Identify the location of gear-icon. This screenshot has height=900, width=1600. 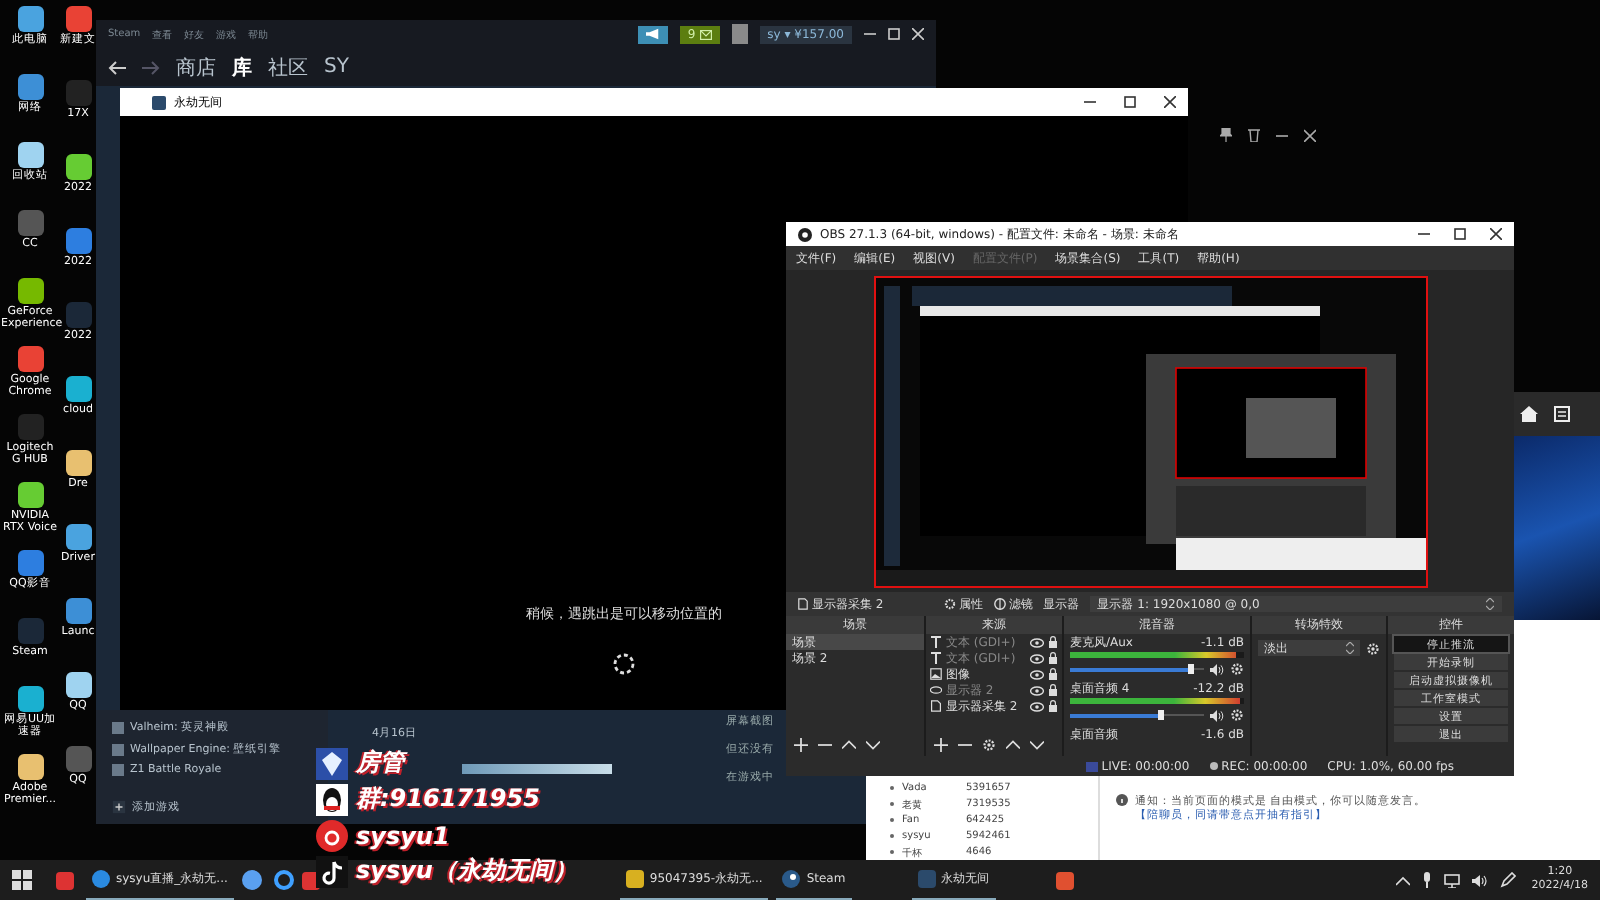
(949, 604).